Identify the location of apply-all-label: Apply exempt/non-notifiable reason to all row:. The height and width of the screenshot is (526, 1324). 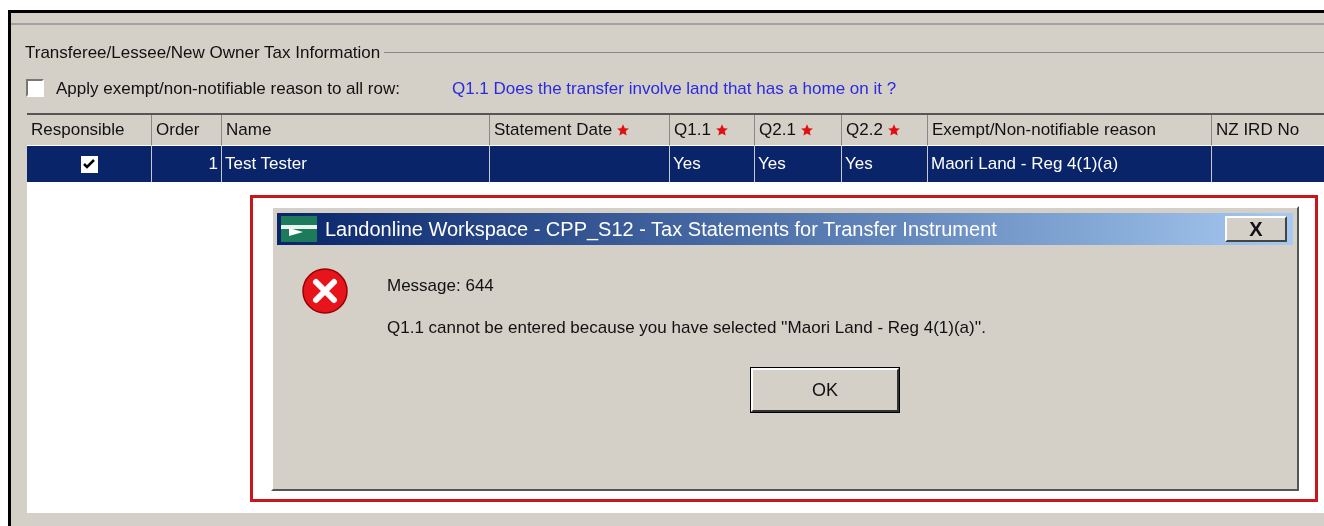
(228, 88).